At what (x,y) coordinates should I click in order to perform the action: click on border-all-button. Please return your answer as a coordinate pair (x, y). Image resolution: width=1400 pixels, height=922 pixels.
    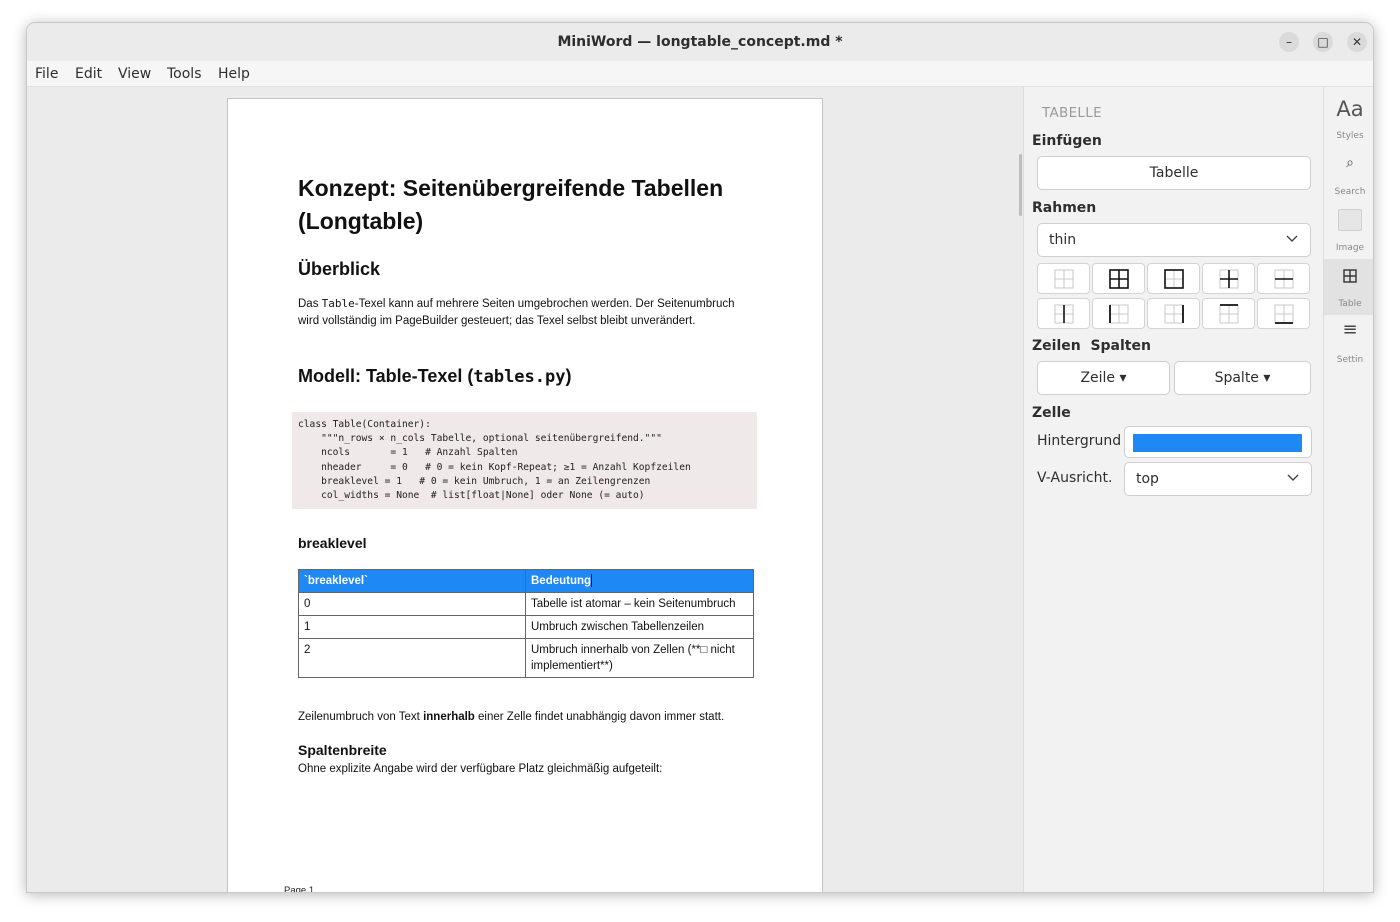
    Looking at the image, I should click on (1118, 278).